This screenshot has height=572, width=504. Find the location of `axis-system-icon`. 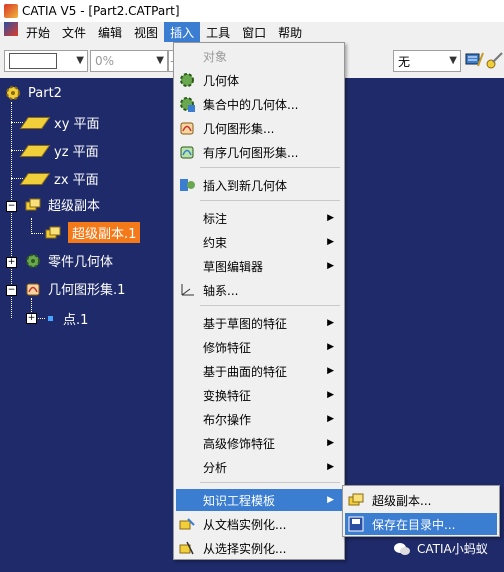

axis-system-icon is located at coordinates (187, 290).